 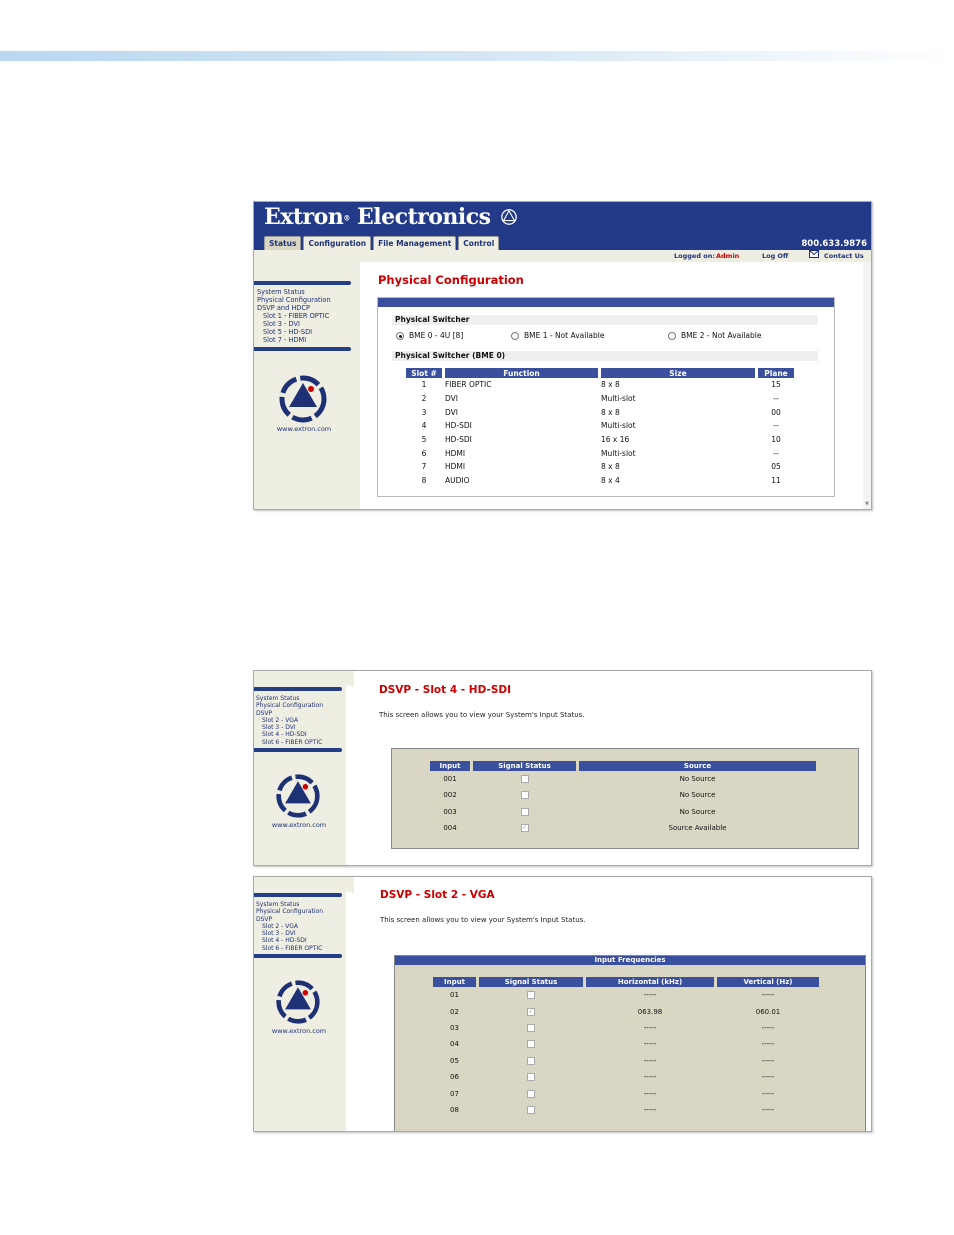 I want to click on col-input: Input, so click(x=454, y=982).